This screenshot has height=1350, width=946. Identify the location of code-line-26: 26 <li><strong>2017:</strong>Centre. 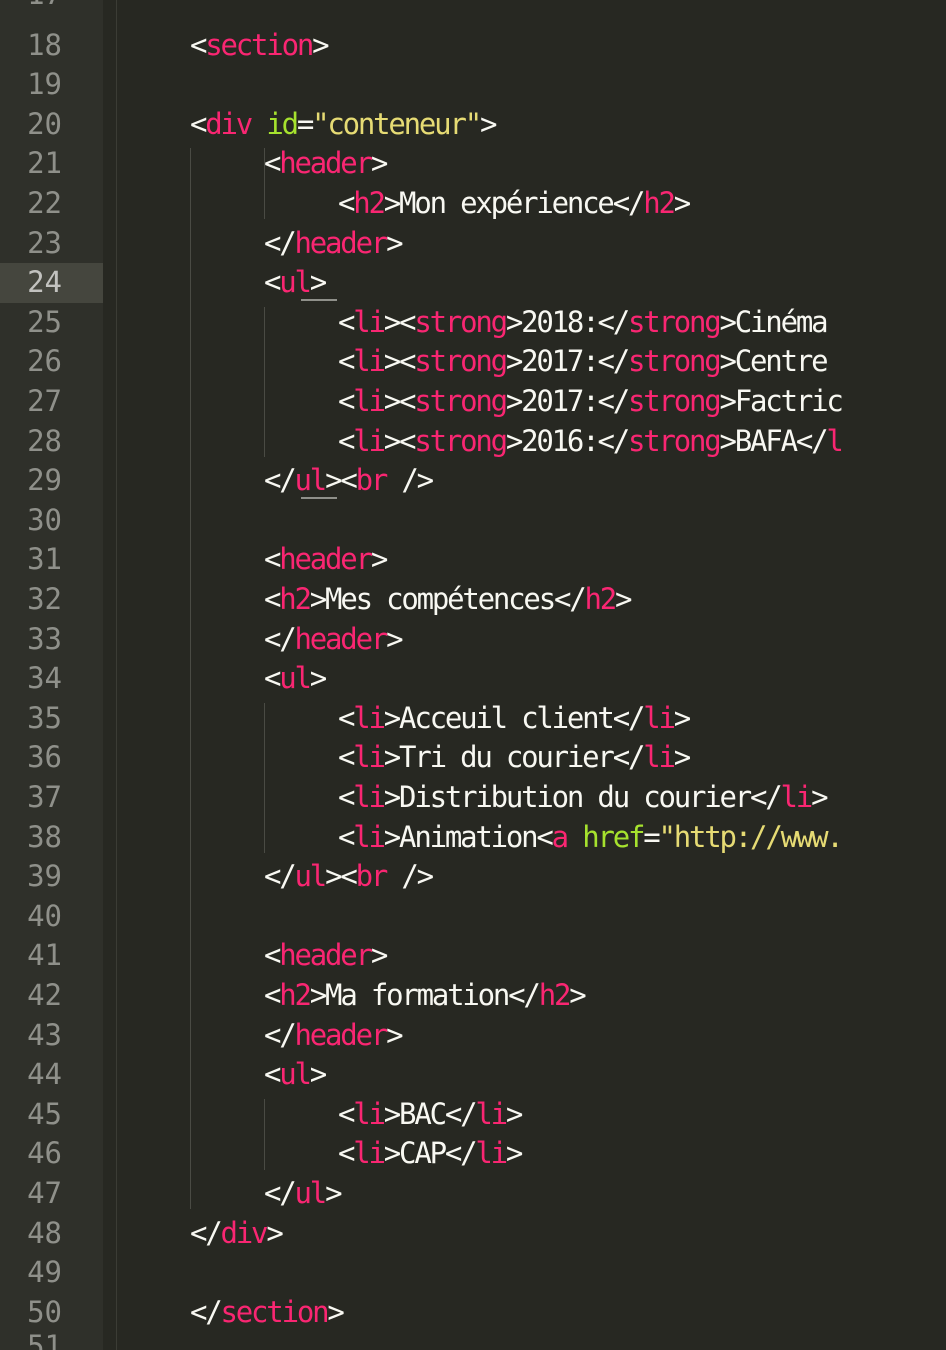
(473, 362).